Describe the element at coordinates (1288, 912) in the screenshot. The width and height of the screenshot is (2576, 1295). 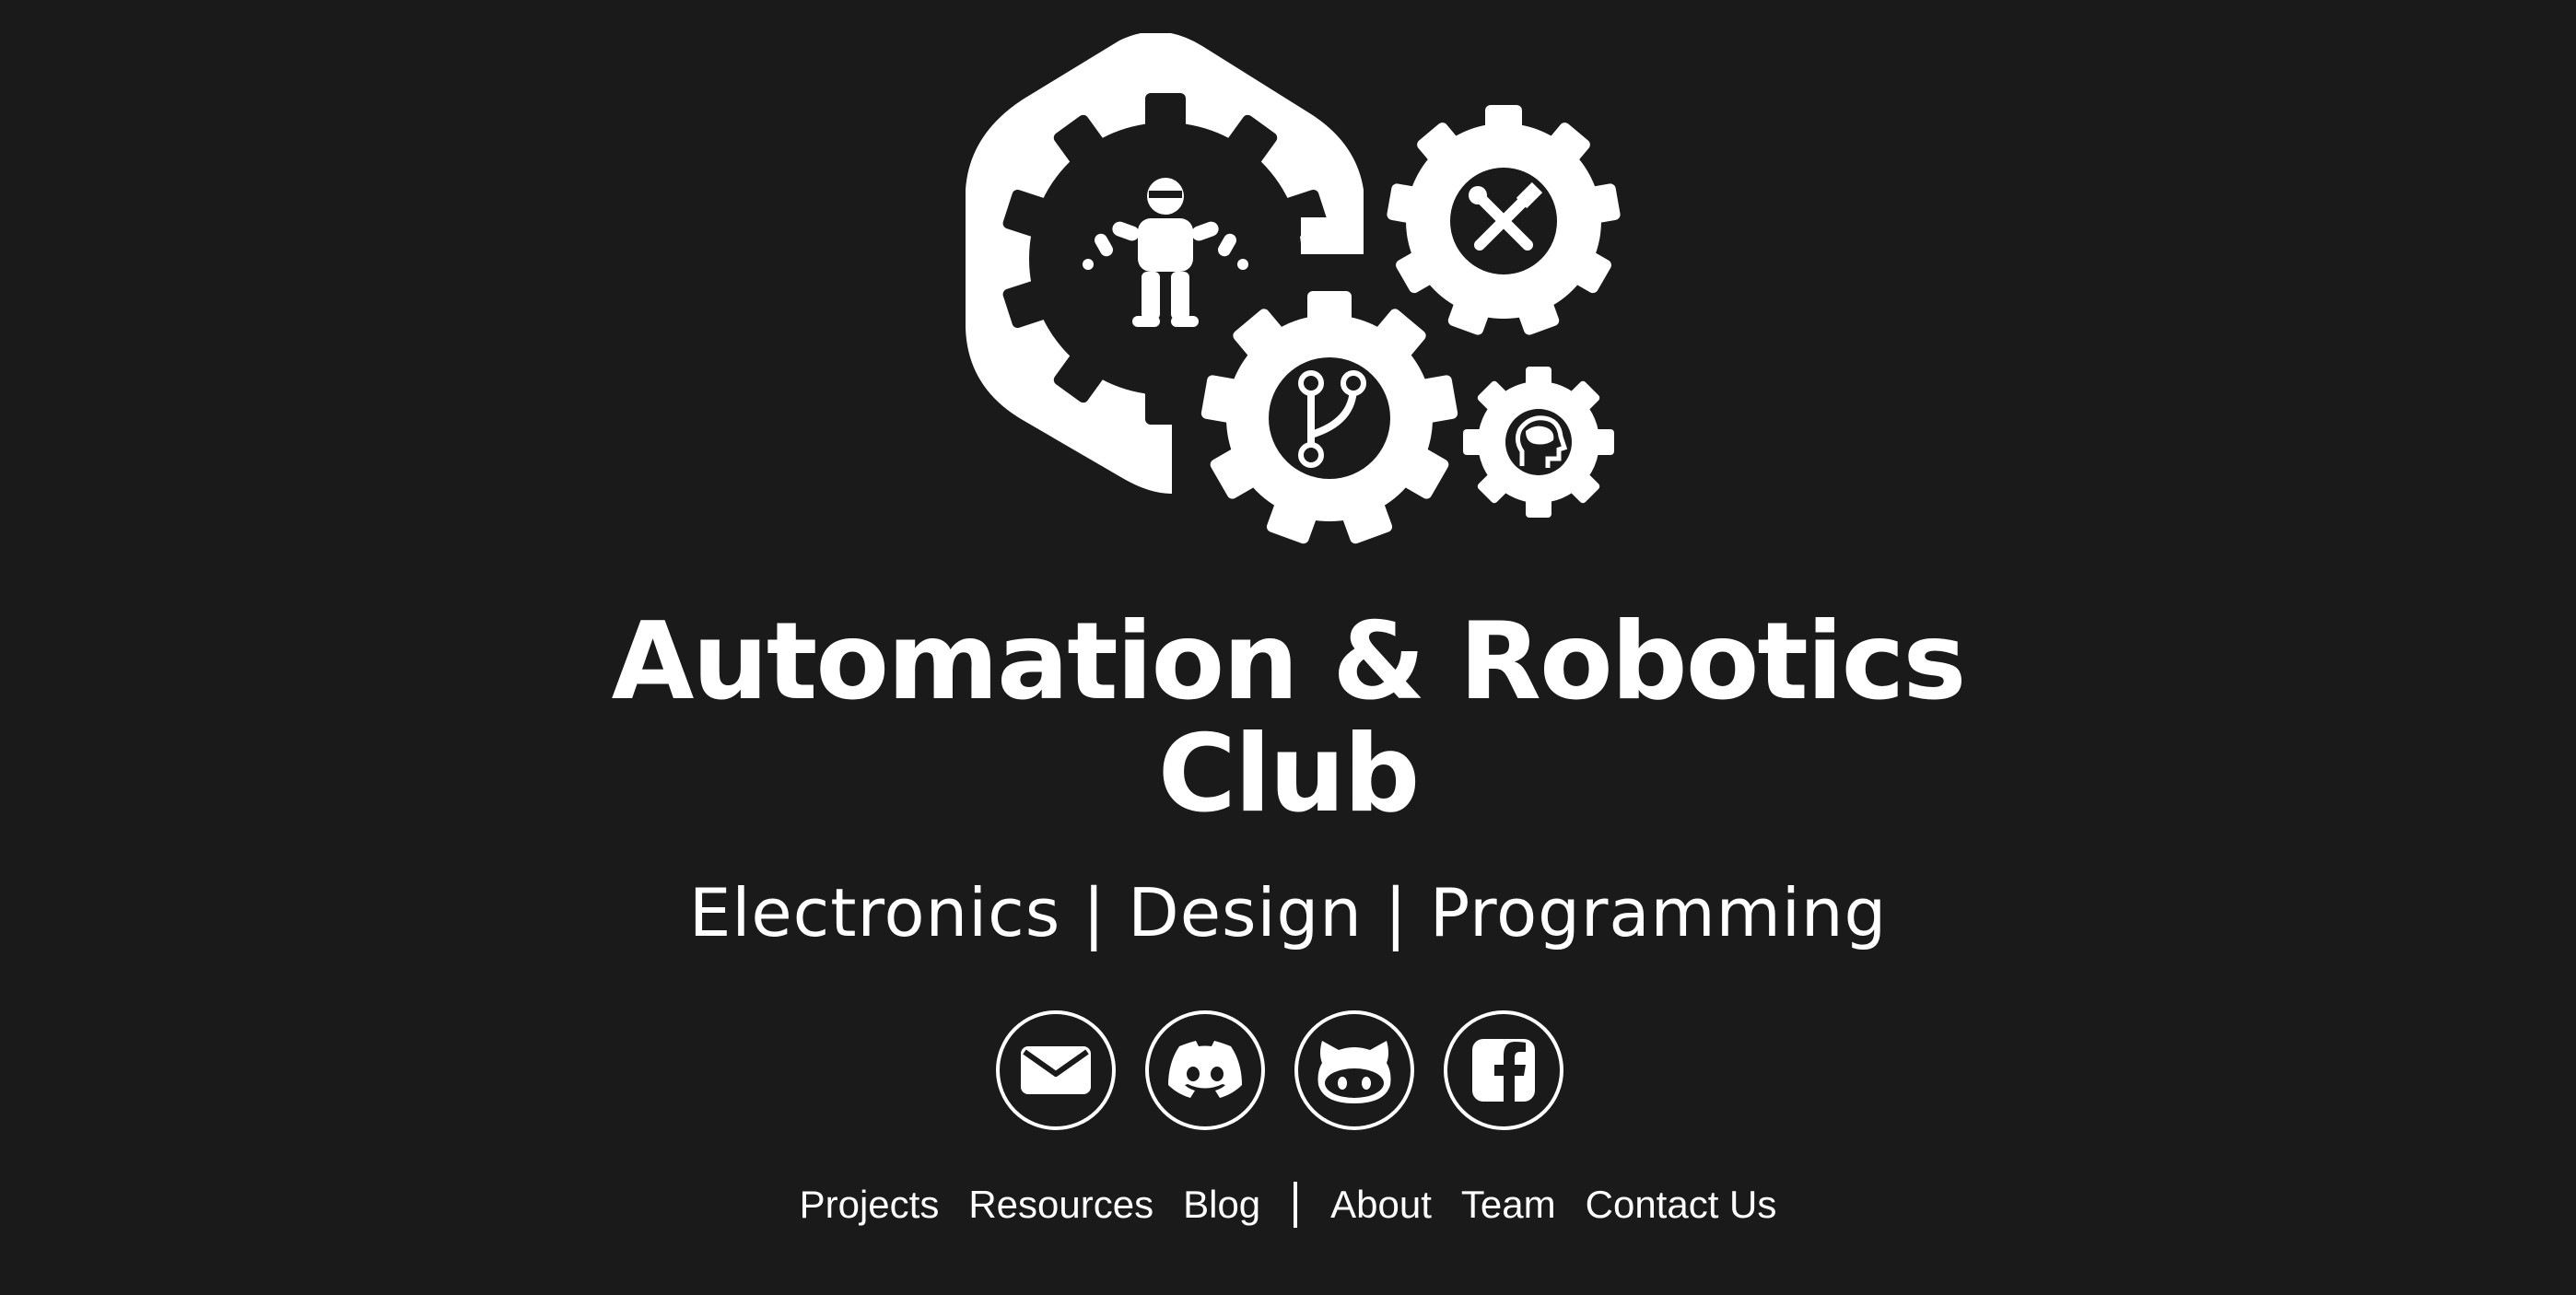
I see `tagline: Electronics | Design | Programming` at that location.